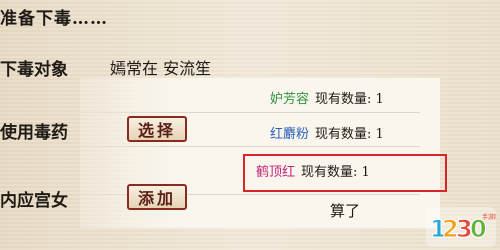 This screenshot has width=500, height=250. I want to click on poison-option-dufangrong: 妒芳容 现有数量: 1, so click(327, 100).